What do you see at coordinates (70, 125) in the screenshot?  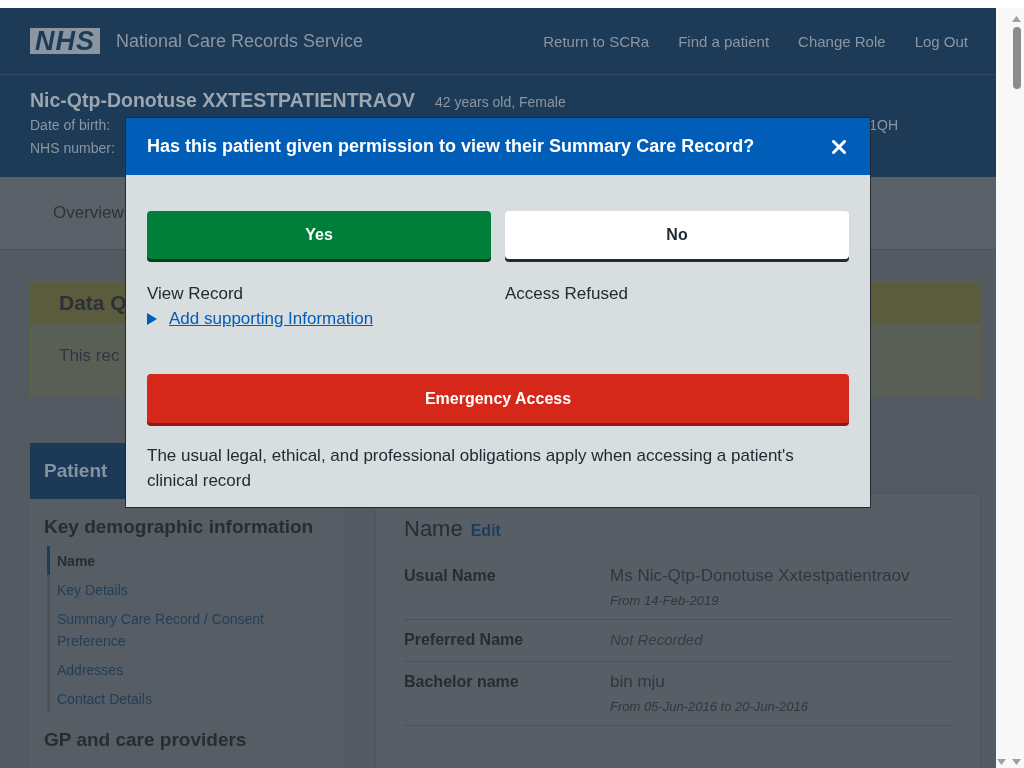 I see `date-of-birth-label: Date of birth:` at bounding box center [70, 125].